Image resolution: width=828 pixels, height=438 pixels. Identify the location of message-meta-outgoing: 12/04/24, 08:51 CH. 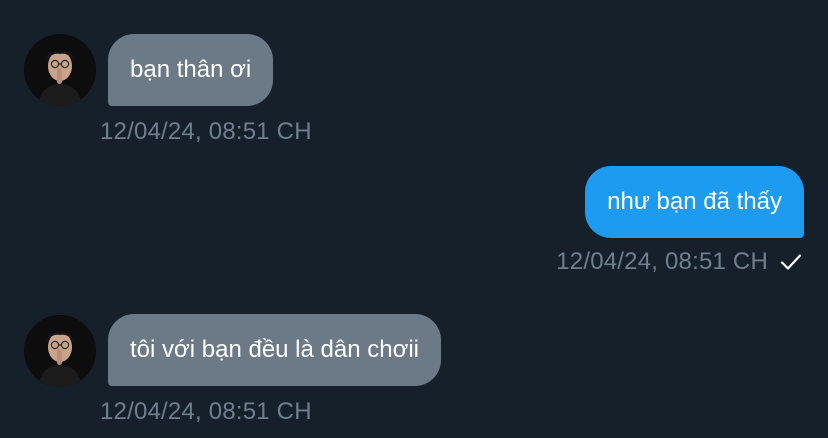
(679, 262).